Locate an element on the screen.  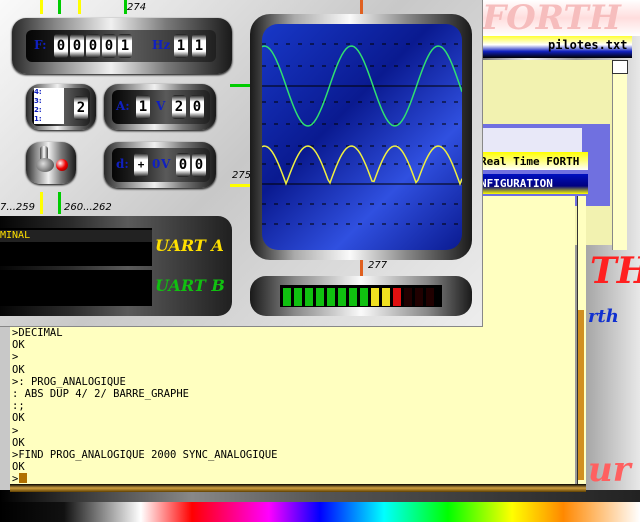
uart-b-label: UART B is located at coordinates (190, 285).